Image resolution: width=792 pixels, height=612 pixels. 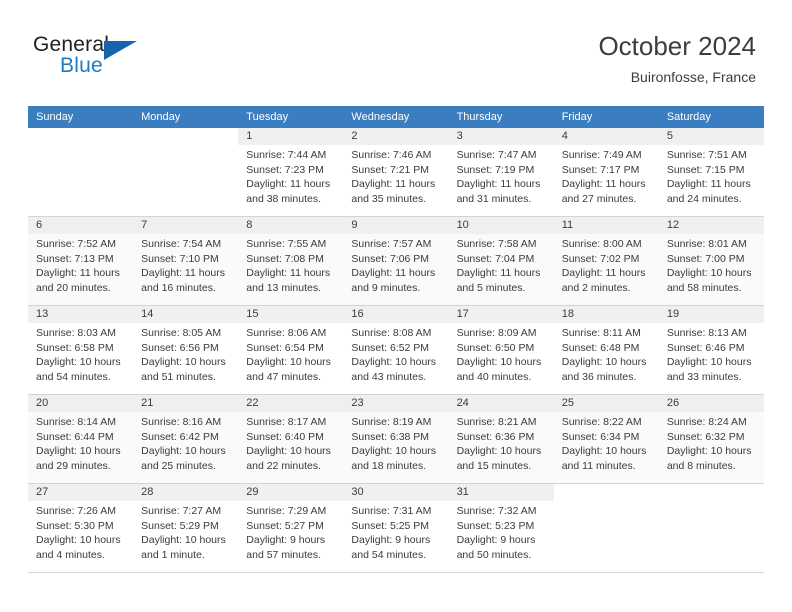 What do you see at coordinates (496, 333) in the screenshot?
I see `sunrise-text: Sunrise: 8:09 AM` at bounding box center [496, 333].